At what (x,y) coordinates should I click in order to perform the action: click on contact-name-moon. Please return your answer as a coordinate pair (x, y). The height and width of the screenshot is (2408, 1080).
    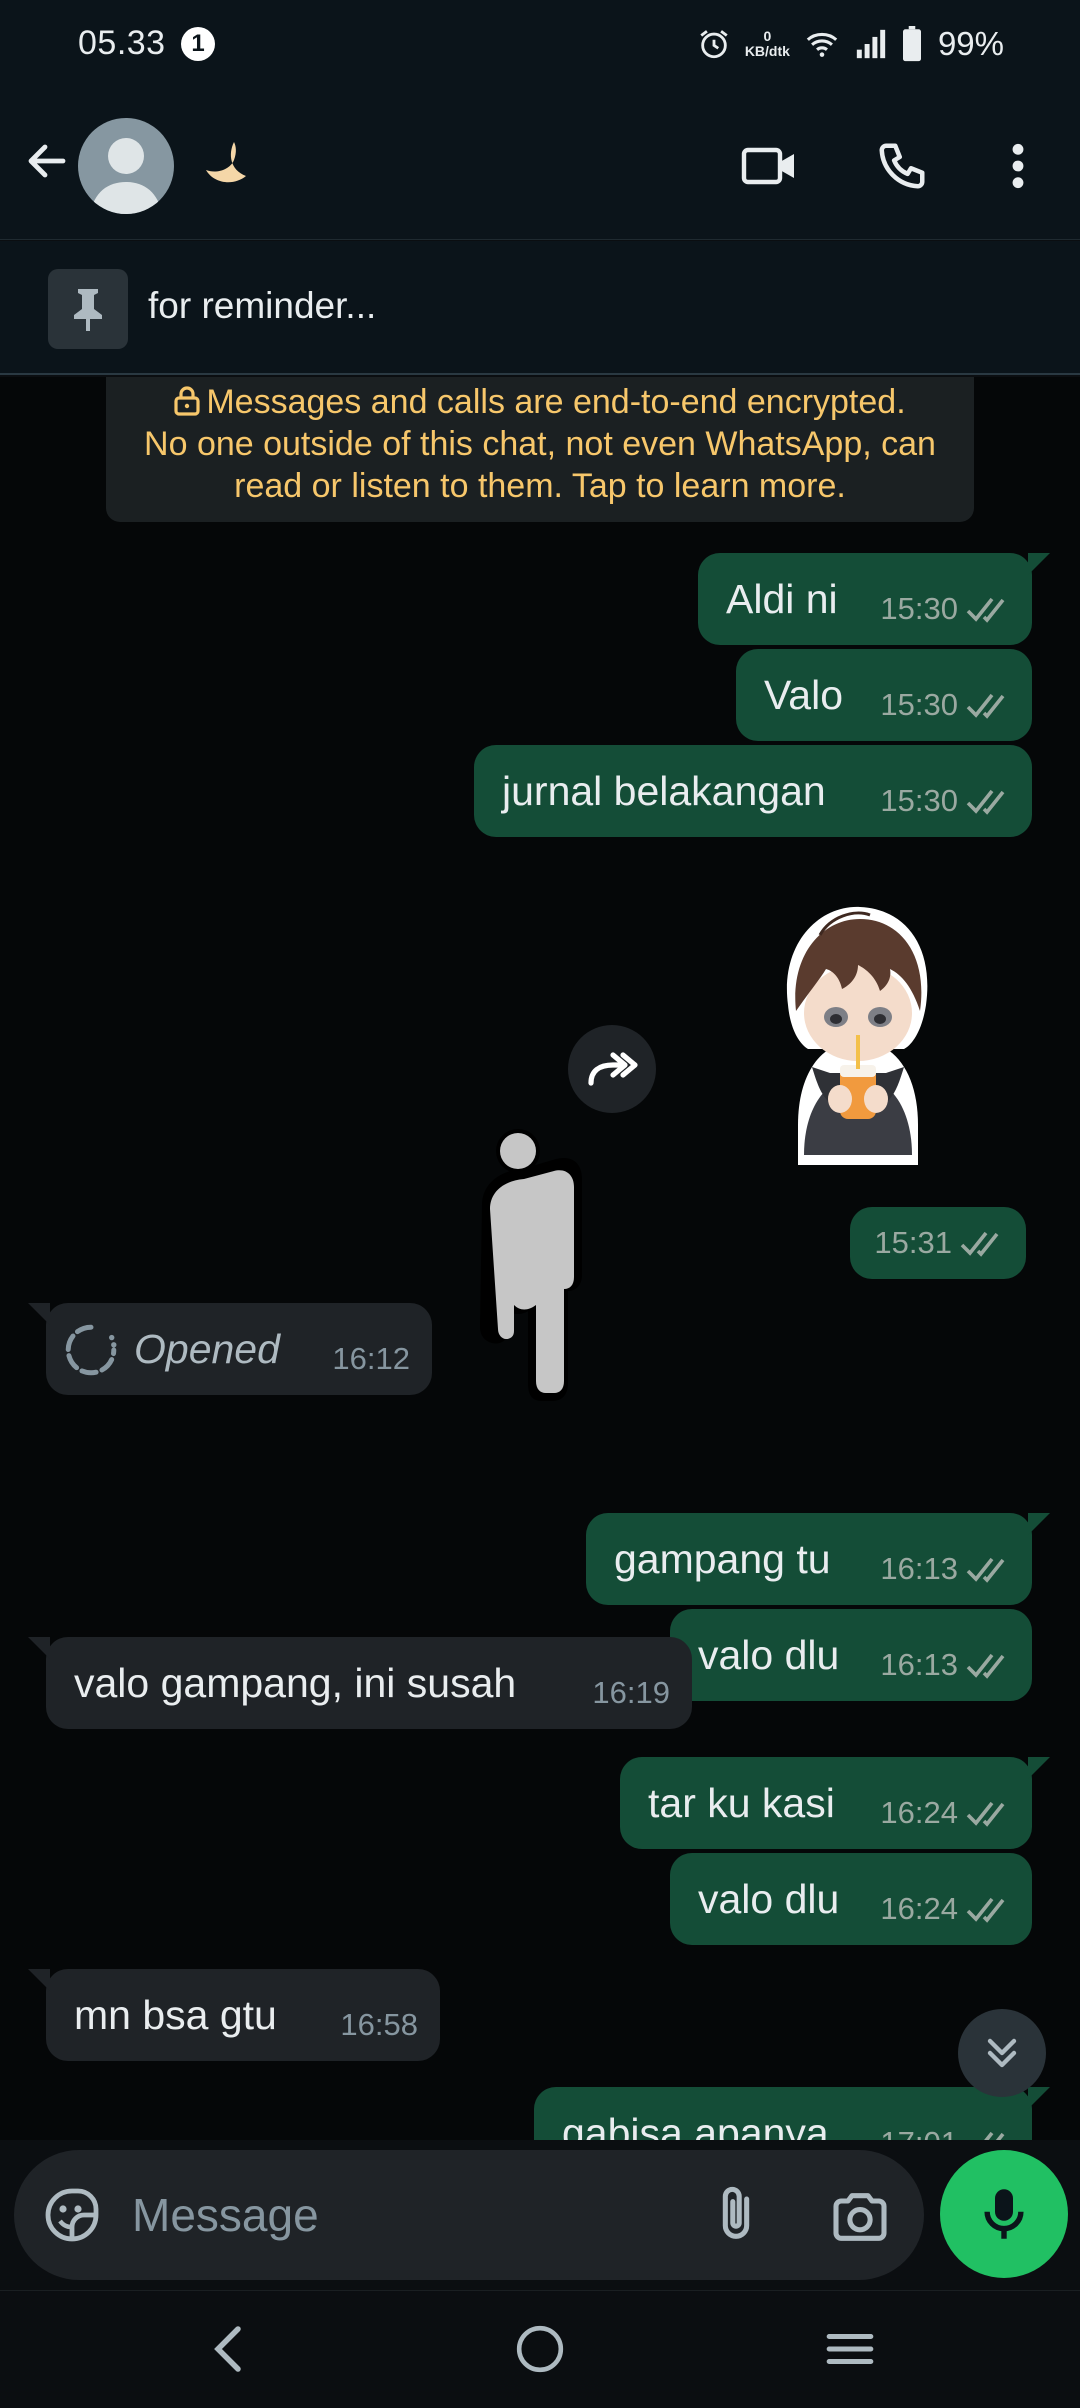
    Looking at the image, I should click on (224, 162).